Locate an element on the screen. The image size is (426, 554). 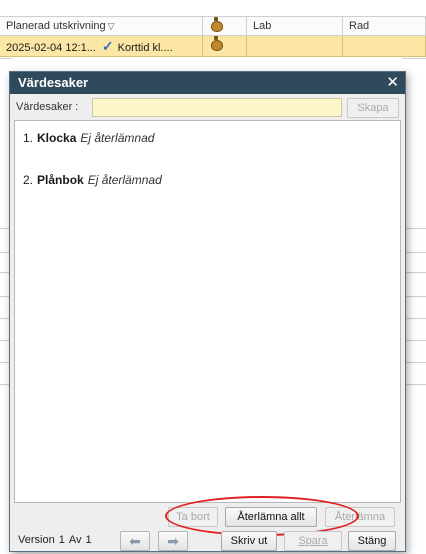
column-header-label: Planerad utskrivning is located at coordinates (56, 26).